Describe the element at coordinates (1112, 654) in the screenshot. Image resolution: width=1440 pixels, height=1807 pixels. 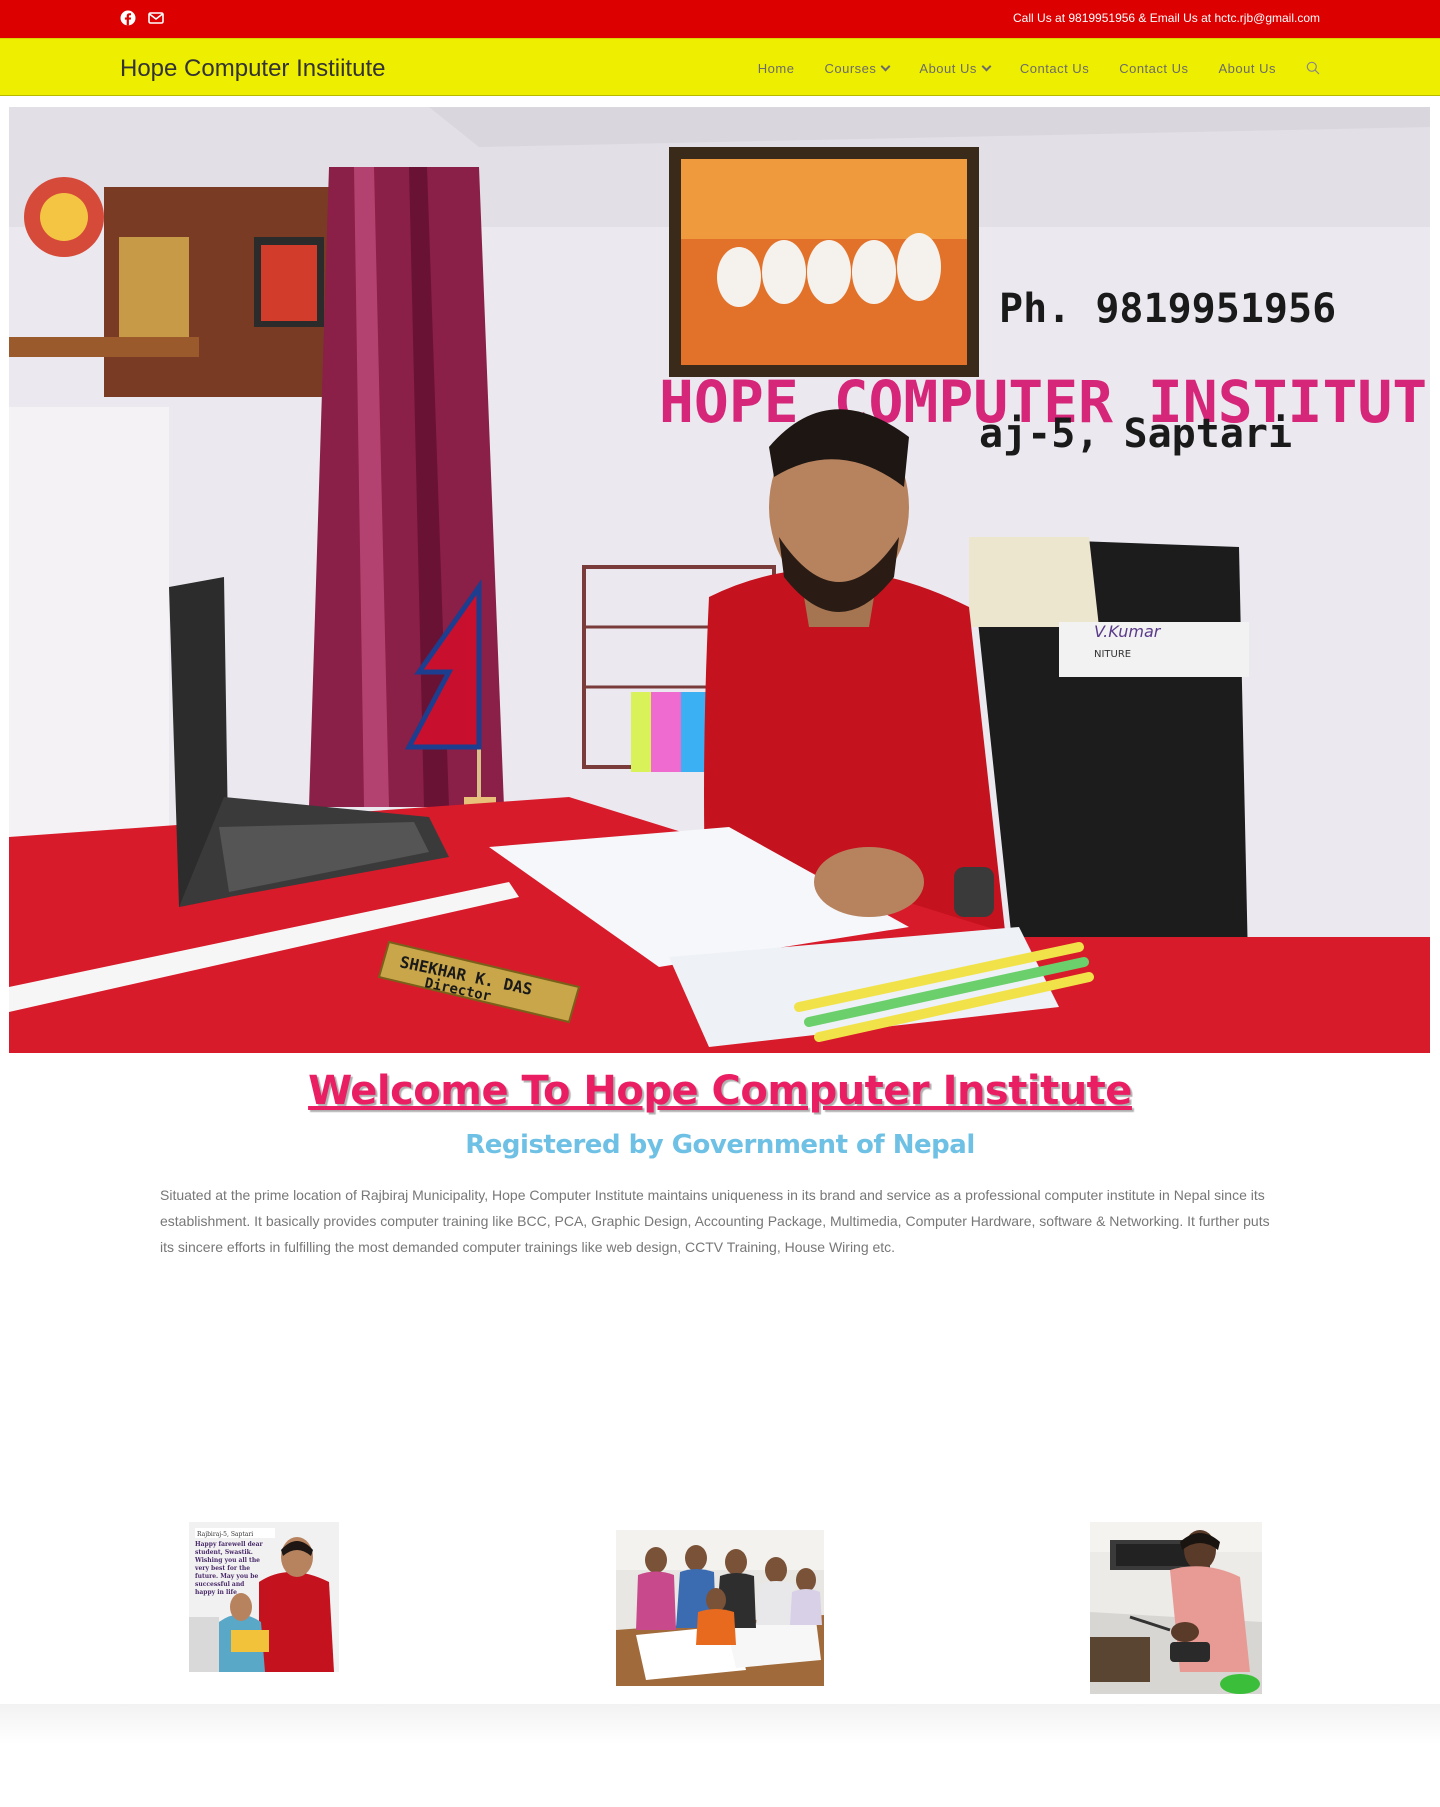
I see `chair-brand-sub: NITURE` at that location.